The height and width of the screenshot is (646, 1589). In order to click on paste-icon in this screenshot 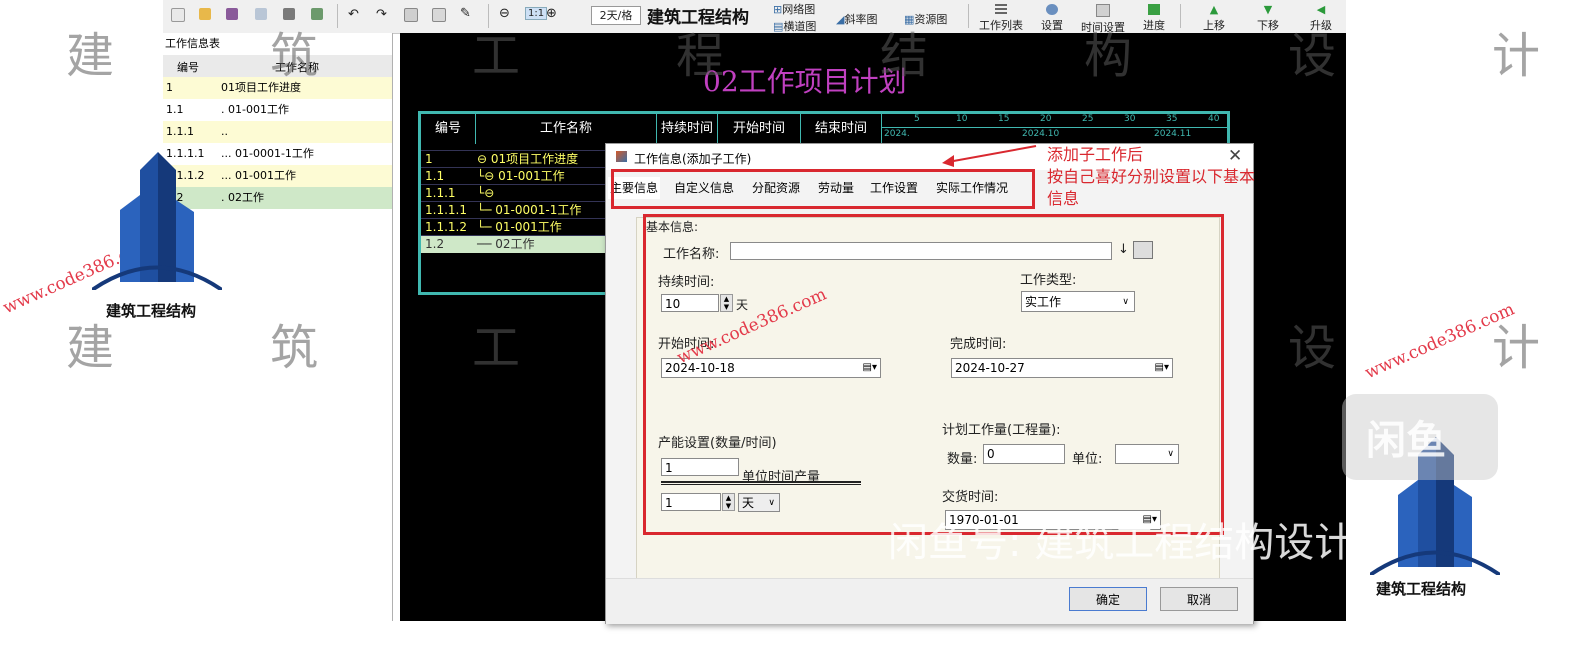, I will do `click(439, 15)`.